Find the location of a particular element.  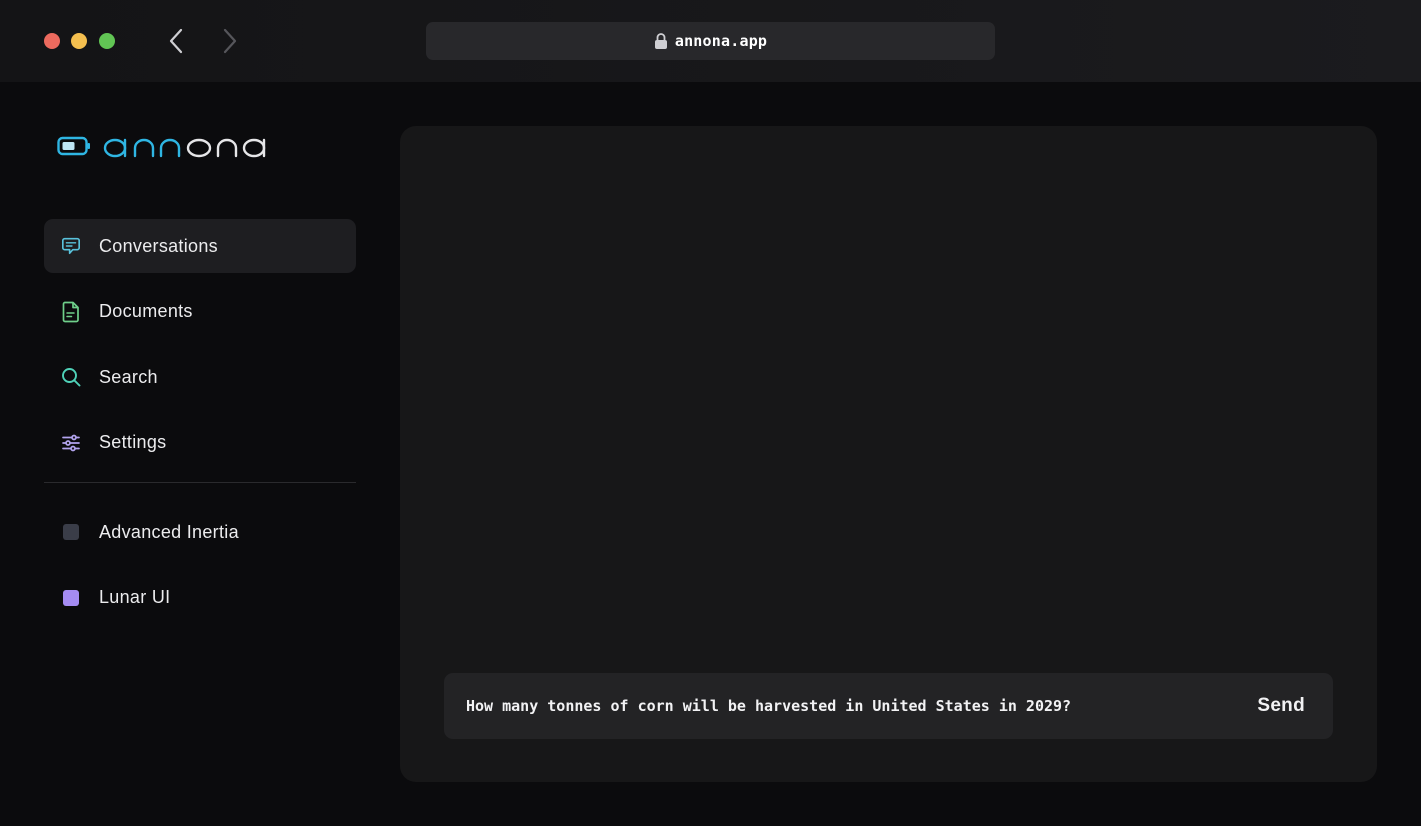

sidebar-item-label: Settings is located at coordinates (133, 442).